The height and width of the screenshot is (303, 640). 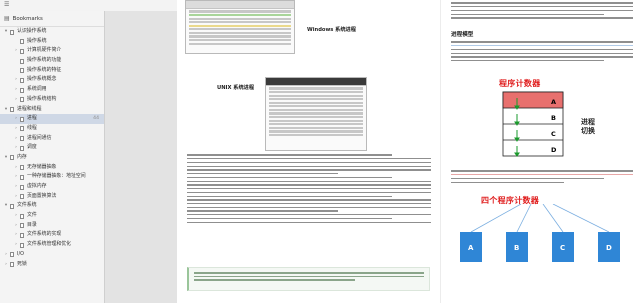 What do you see at coordinates (22, 156) in the screenshot?
I see `bookmark-label: 内存` at bounding box center [22, 156].